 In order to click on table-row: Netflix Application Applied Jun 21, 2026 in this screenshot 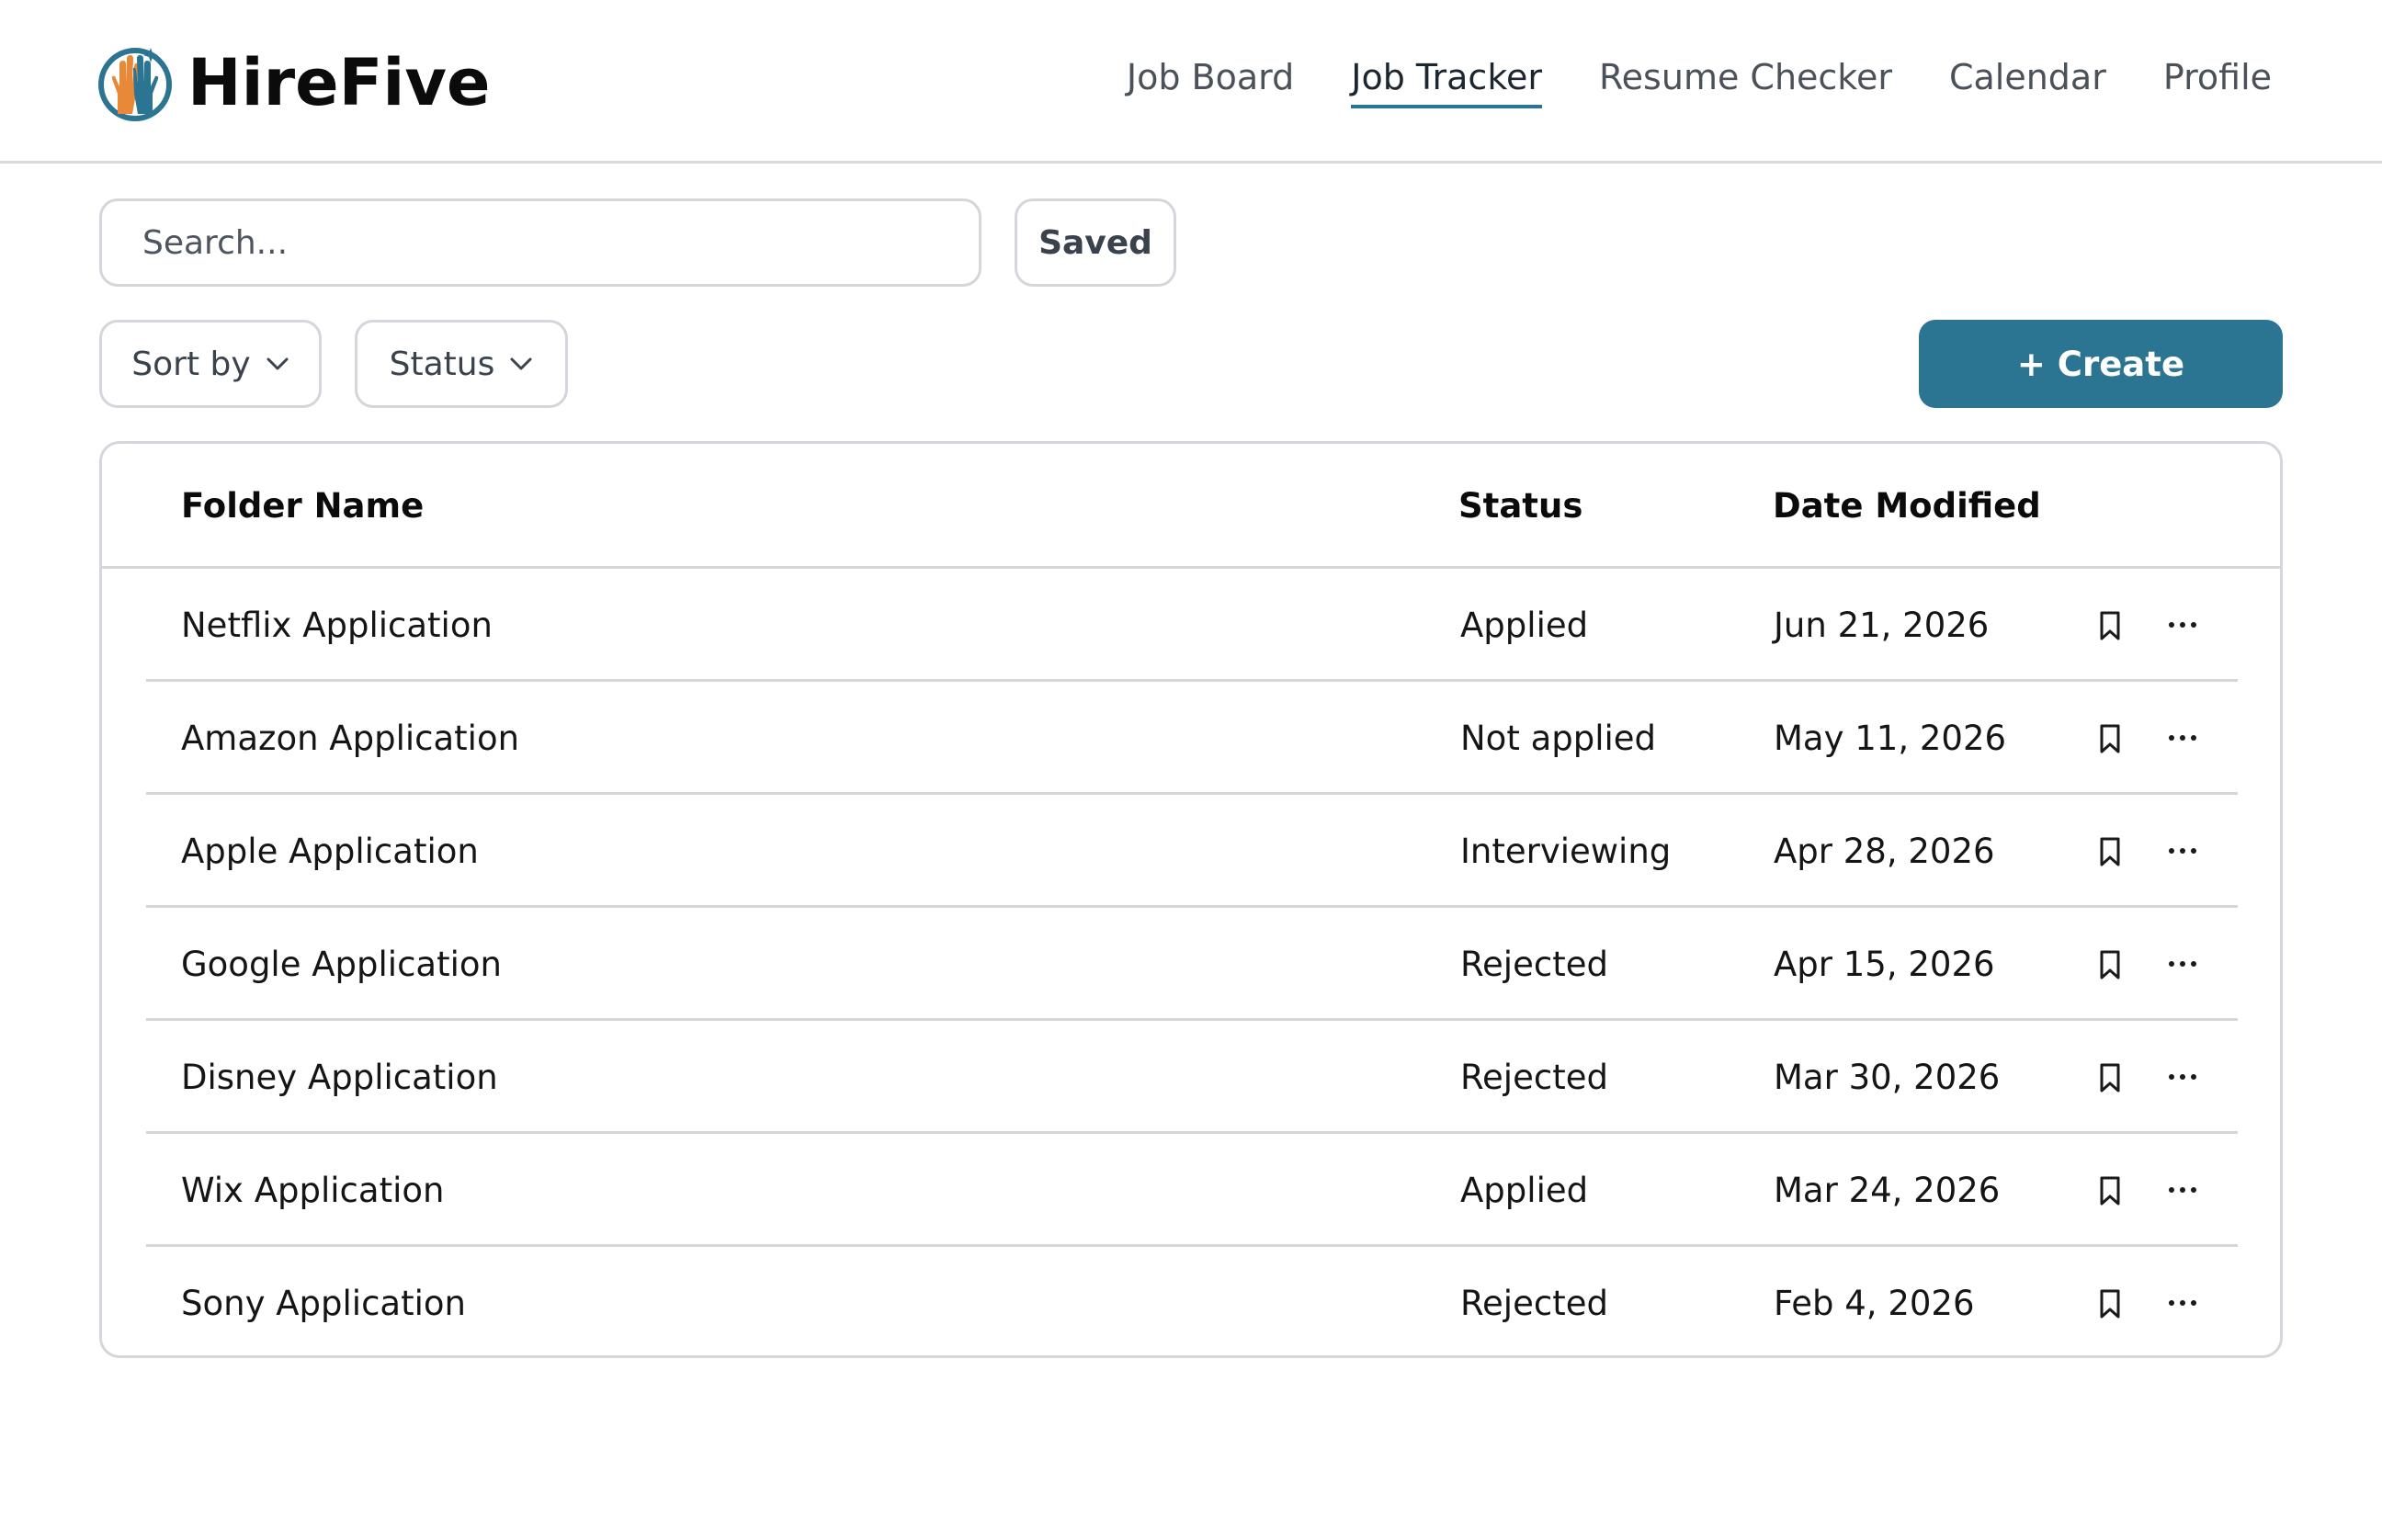, I will do `click(1192, 625)`.